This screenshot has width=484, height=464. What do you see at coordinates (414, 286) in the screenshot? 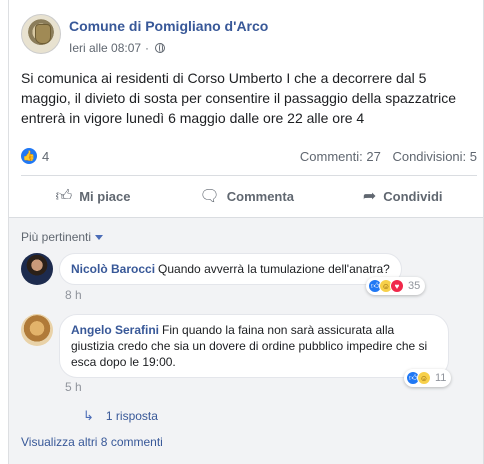
I see `reaction-count: 35` at bounding box center [414, 286].